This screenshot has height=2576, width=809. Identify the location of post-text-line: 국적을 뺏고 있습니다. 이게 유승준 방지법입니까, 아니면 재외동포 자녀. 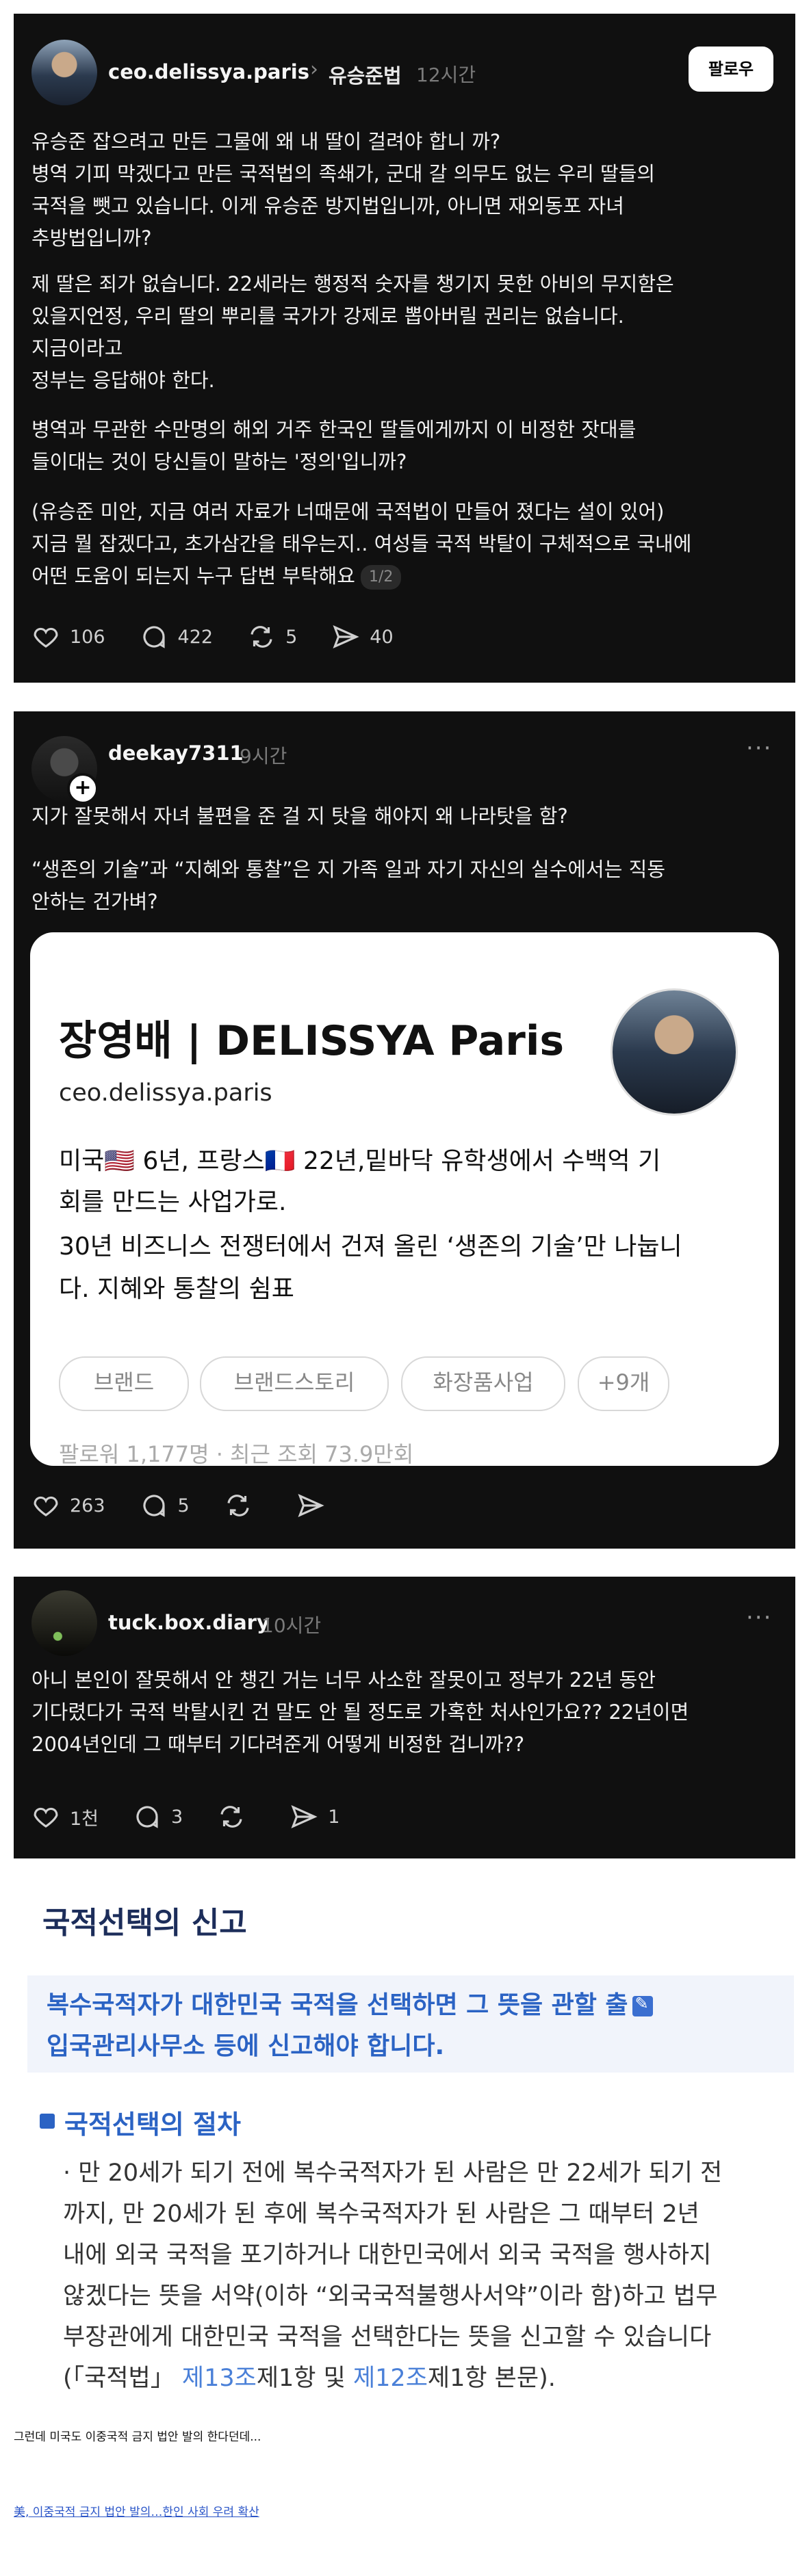
(327, 206).